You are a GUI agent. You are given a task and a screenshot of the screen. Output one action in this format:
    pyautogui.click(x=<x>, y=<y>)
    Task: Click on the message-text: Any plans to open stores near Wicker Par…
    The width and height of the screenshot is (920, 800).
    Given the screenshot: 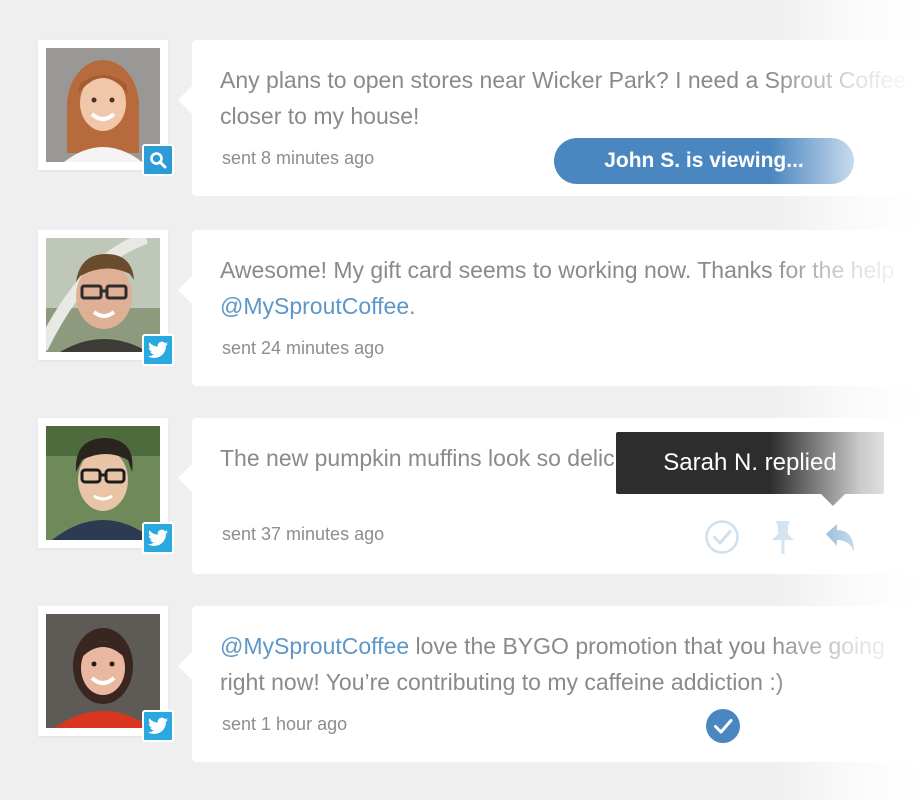 What is the action you would take?
    pyautogui.click(x=570, y=98)
    